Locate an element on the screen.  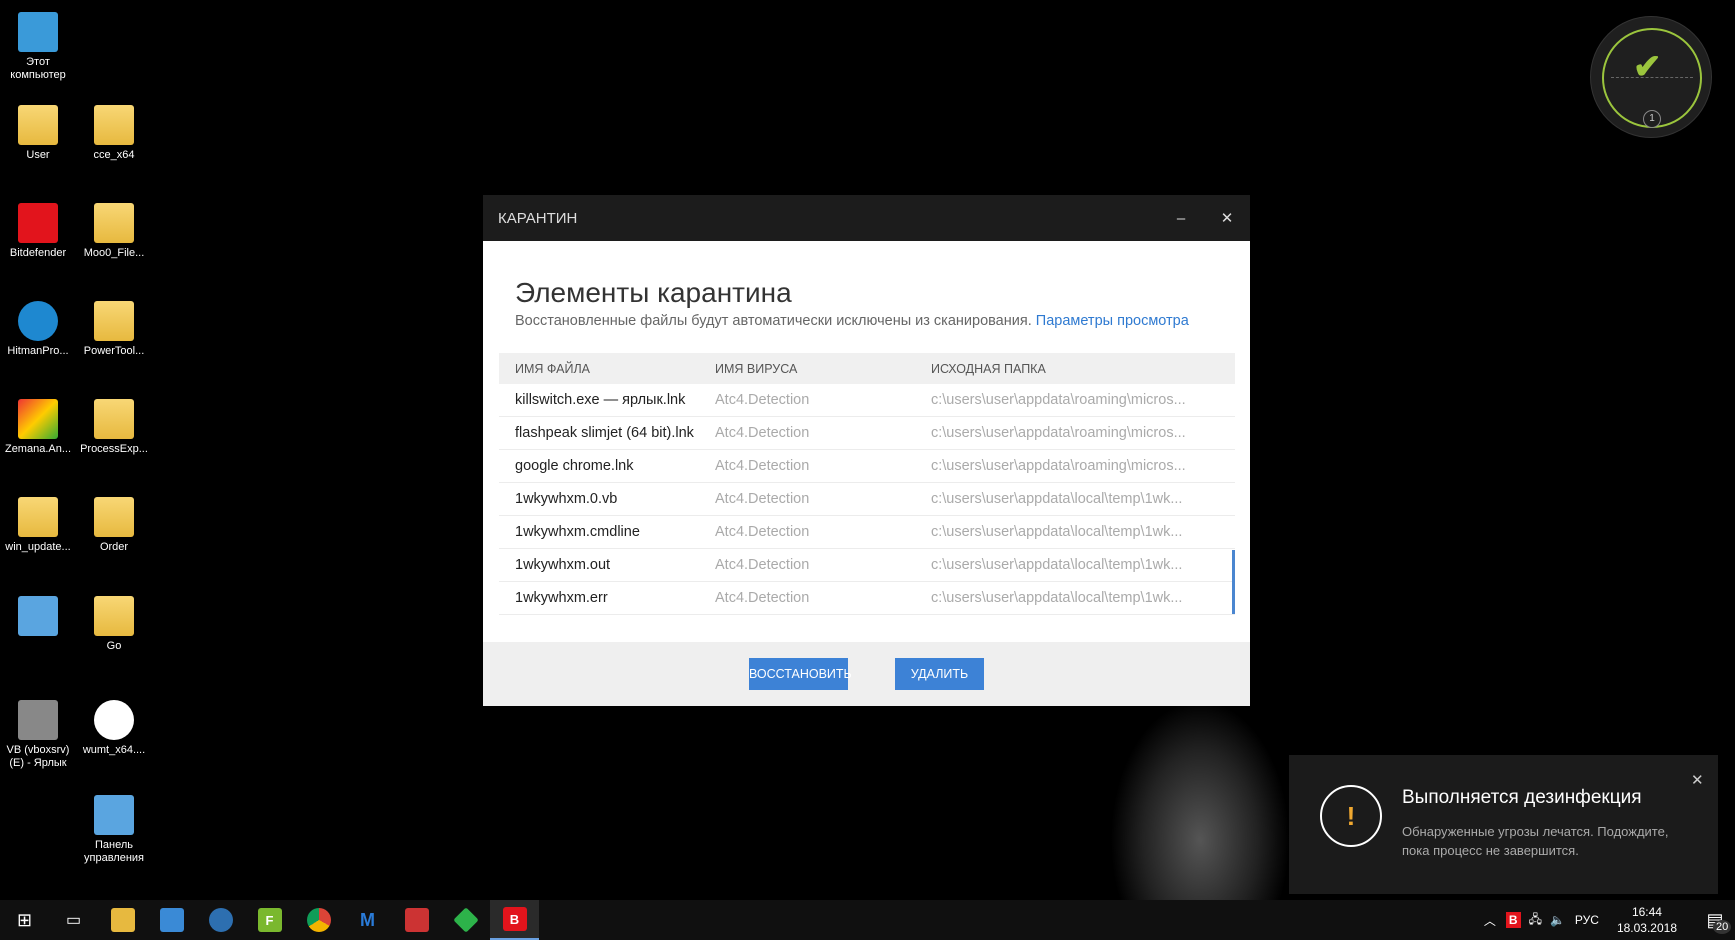
dialog-footer: ВОССТАНОВИТЬ УДАЛИТЬ is located at coordinates (866, 674).